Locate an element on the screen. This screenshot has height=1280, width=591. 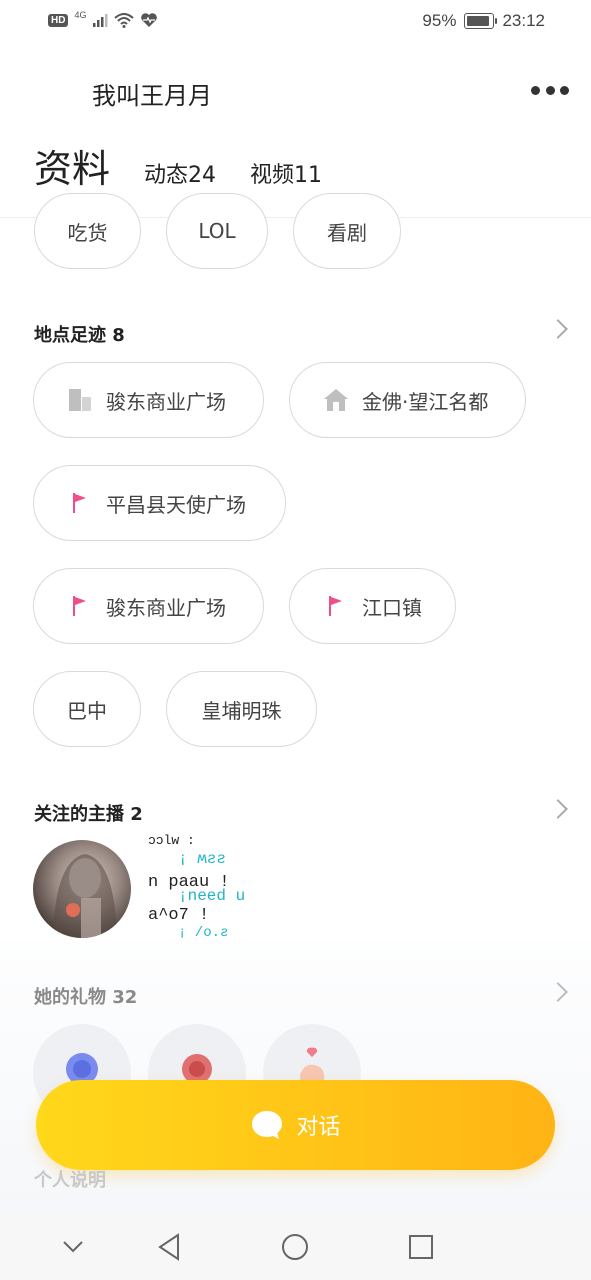
back-triangle-icon is located at coordinates (169, 1247).